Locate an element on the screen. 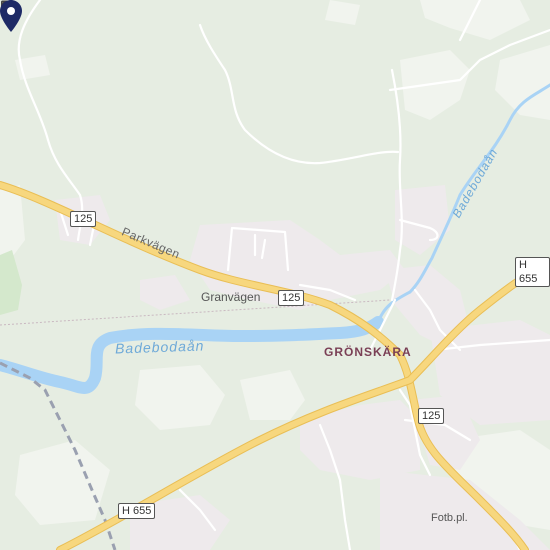  sports-label: Fotb.pl. is located at coordinates (449, 518).